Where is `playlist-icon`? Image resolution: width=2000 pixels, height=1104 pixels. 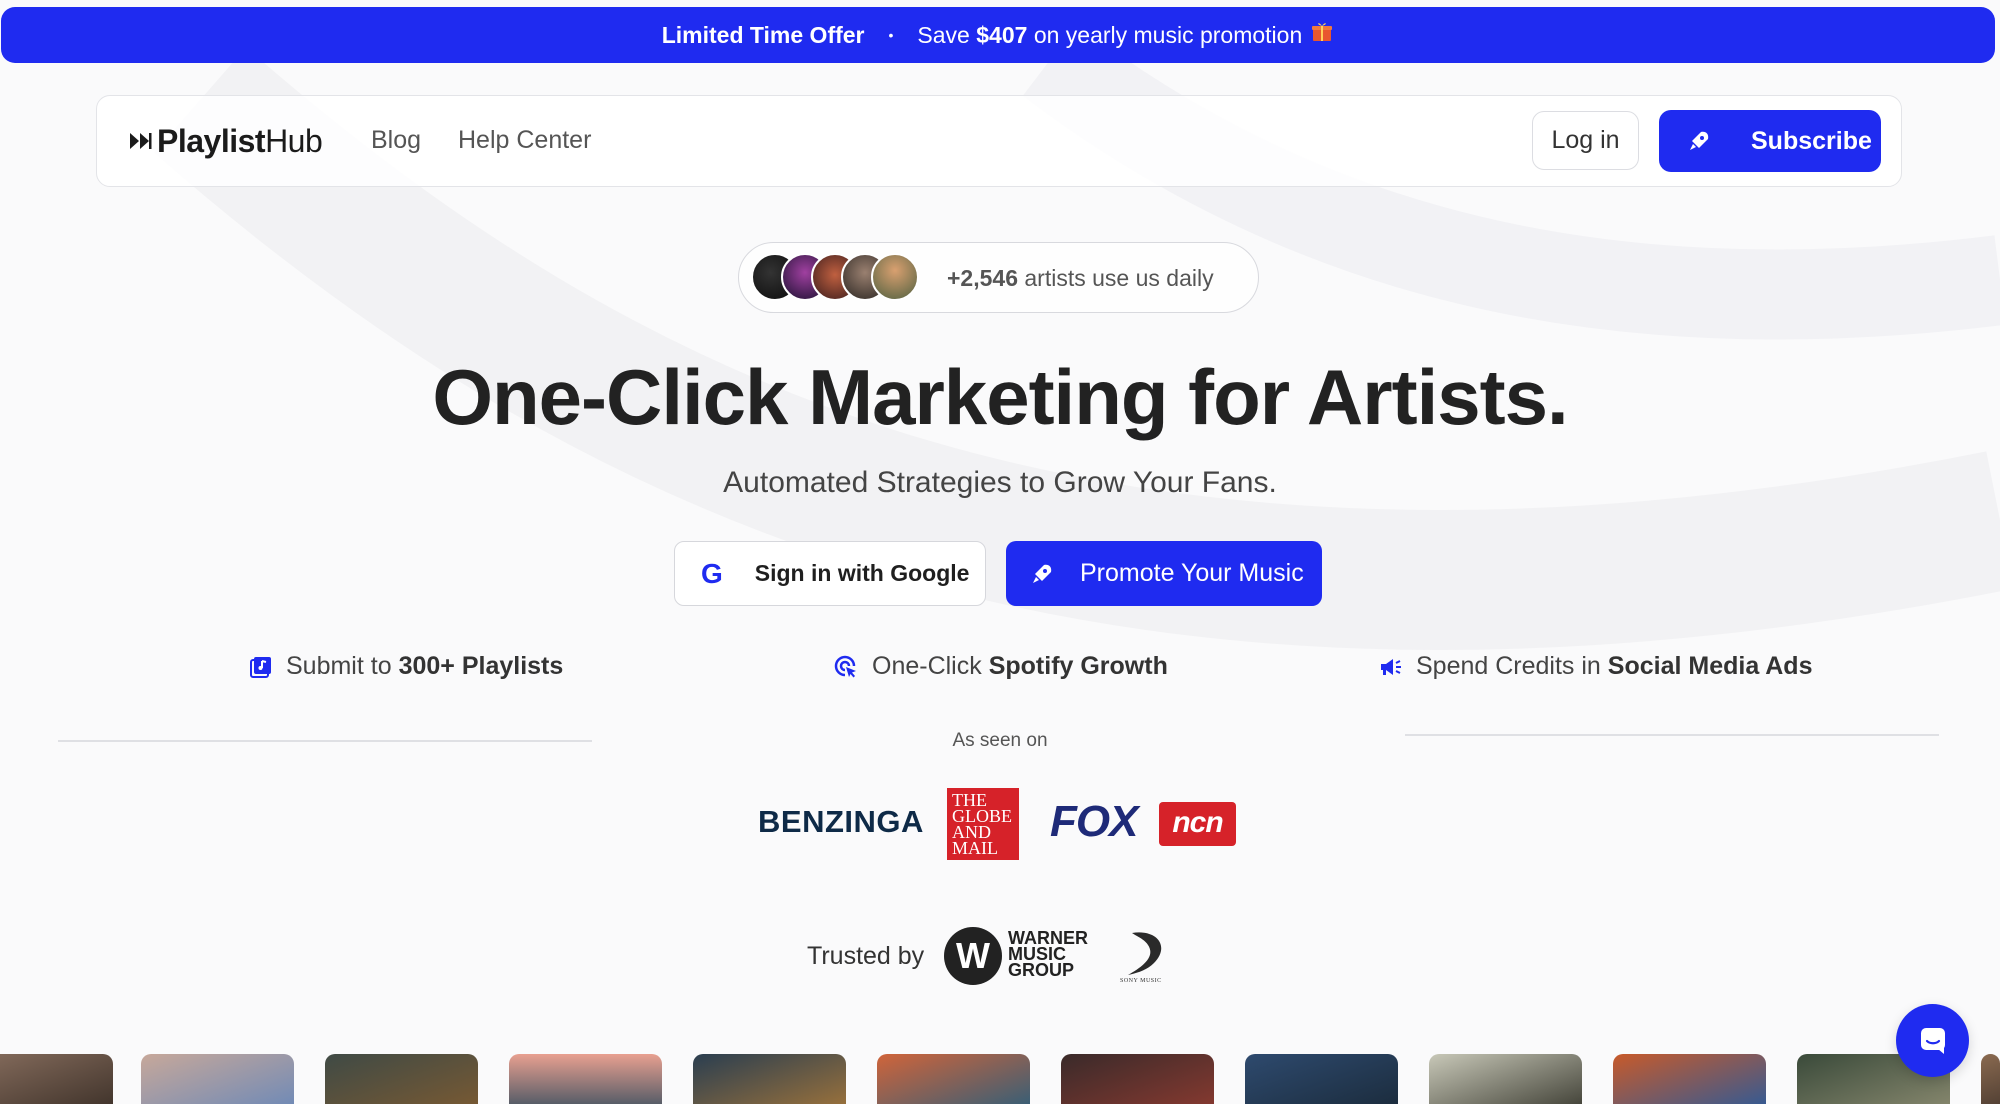 playlist-icon is located at coordinates (260, 667).